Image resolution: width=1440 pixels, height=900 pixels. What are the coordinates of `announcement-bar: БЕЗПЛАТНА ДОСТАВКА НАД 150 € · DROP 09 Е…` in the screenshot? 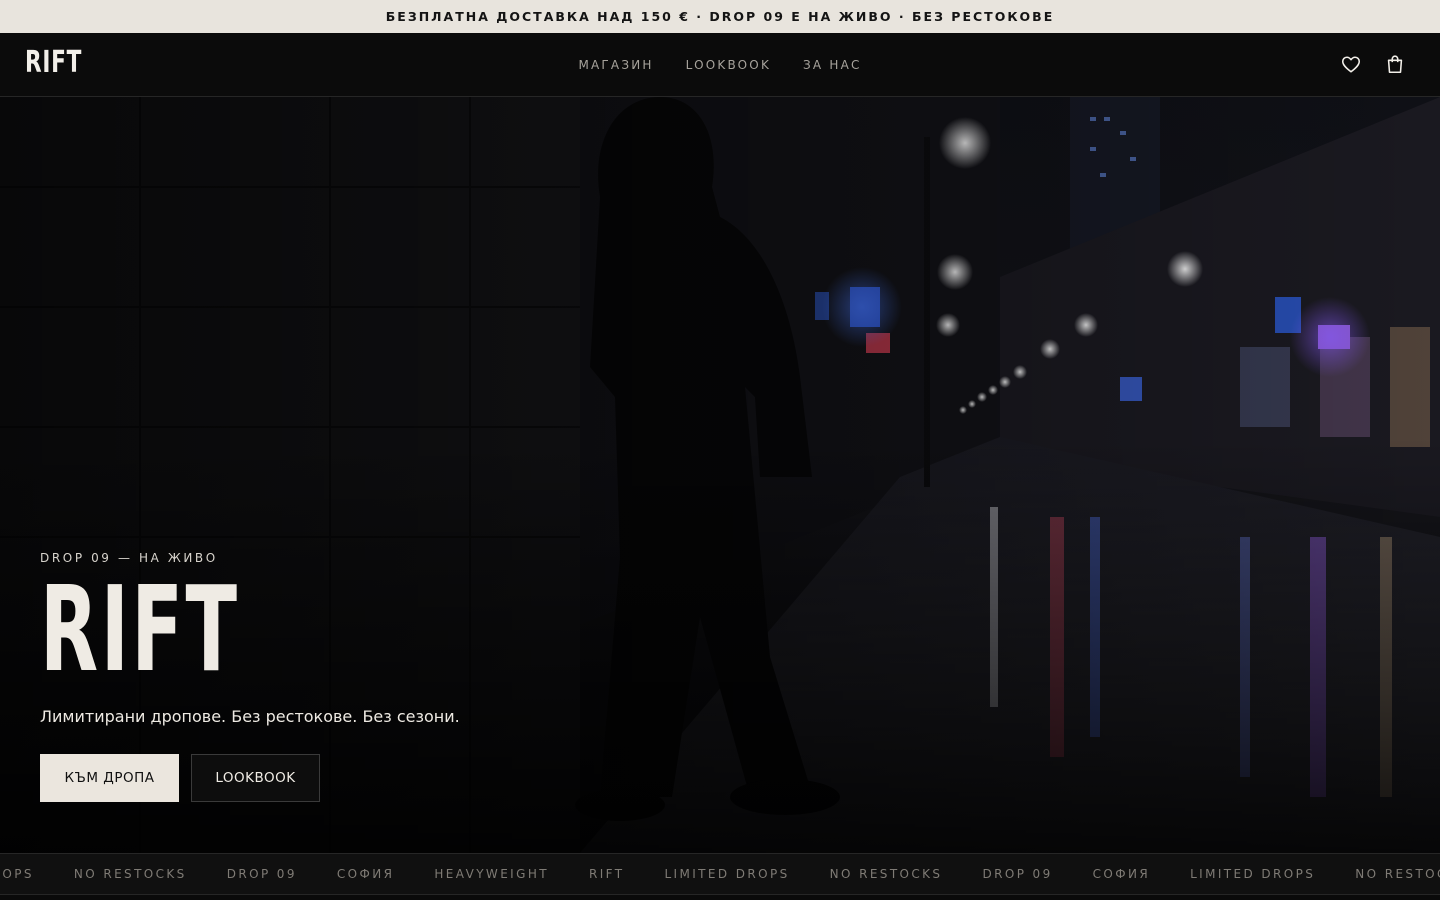 It's located at (720, 16).